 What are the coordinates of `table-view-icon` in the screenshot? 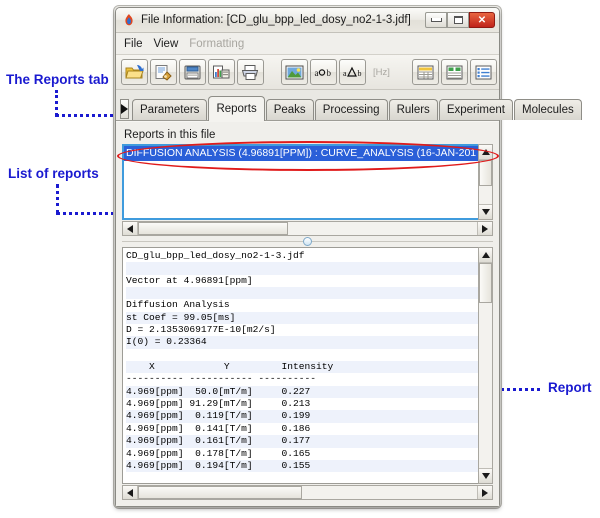 It's located at (425, 72).